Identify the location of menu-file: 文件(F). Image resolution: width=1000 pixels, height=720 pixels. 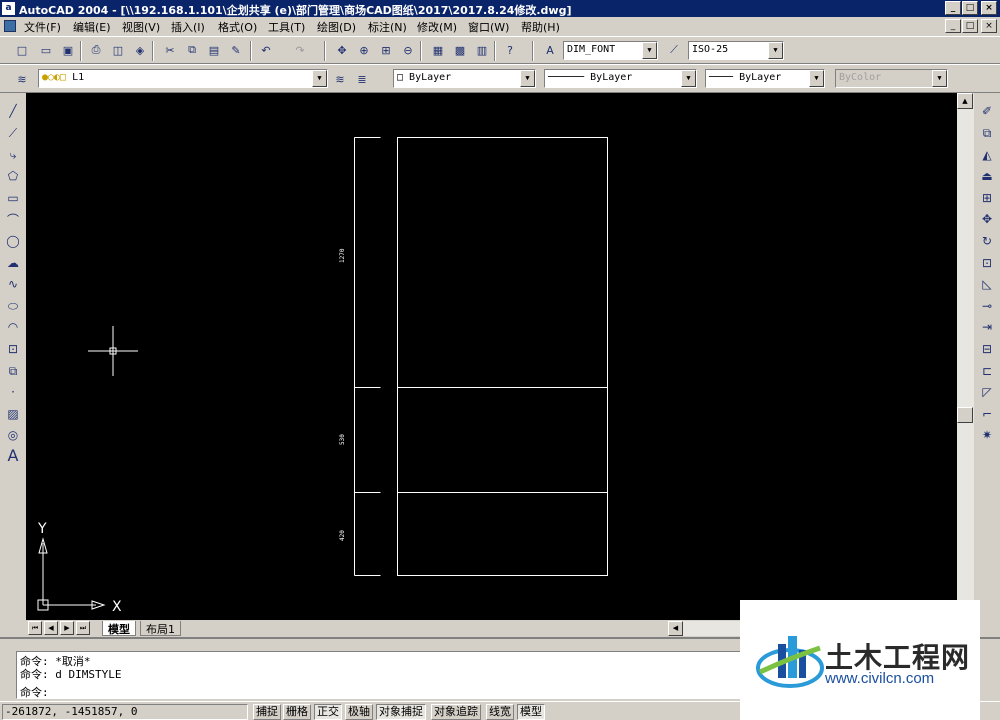
(42, 27).